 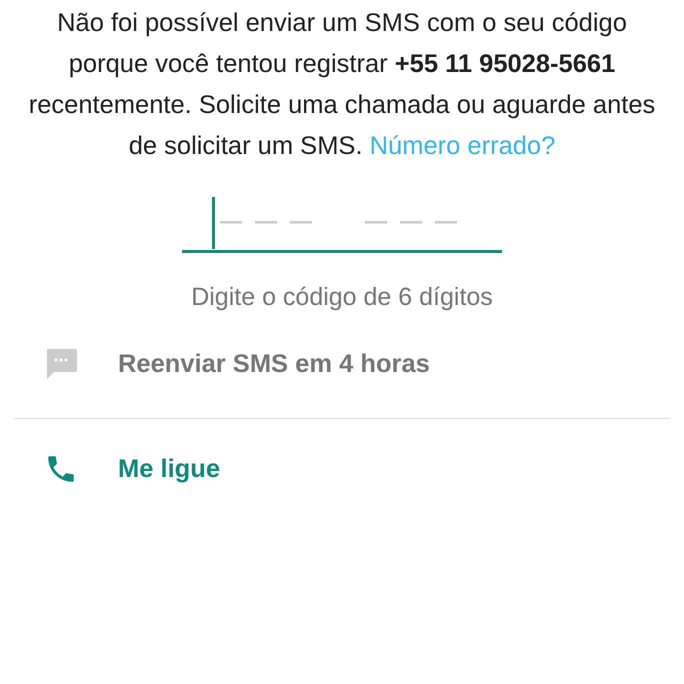 I want to click on call-me-option: Me ligue, so click(x=169, y=469).